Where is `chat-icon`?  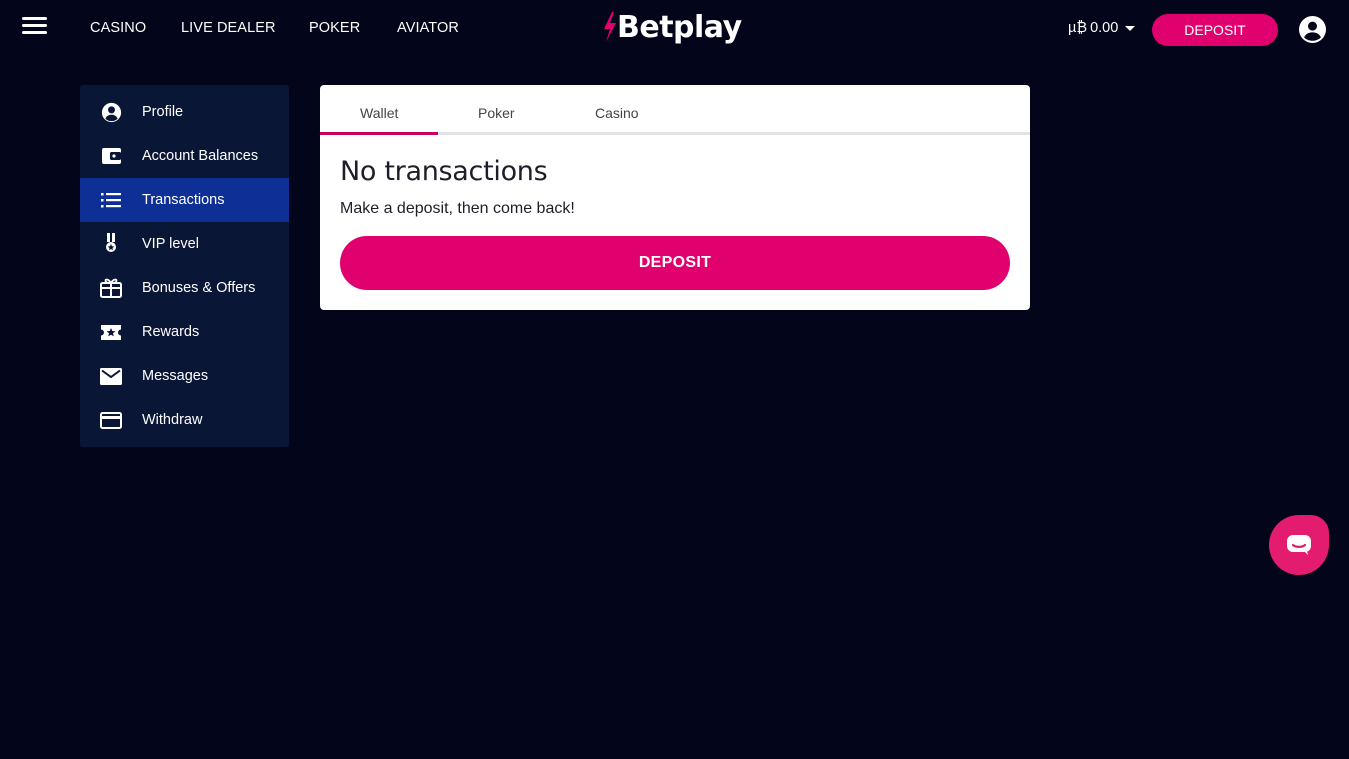 chat-icon is located at coordinates (1299, 545).